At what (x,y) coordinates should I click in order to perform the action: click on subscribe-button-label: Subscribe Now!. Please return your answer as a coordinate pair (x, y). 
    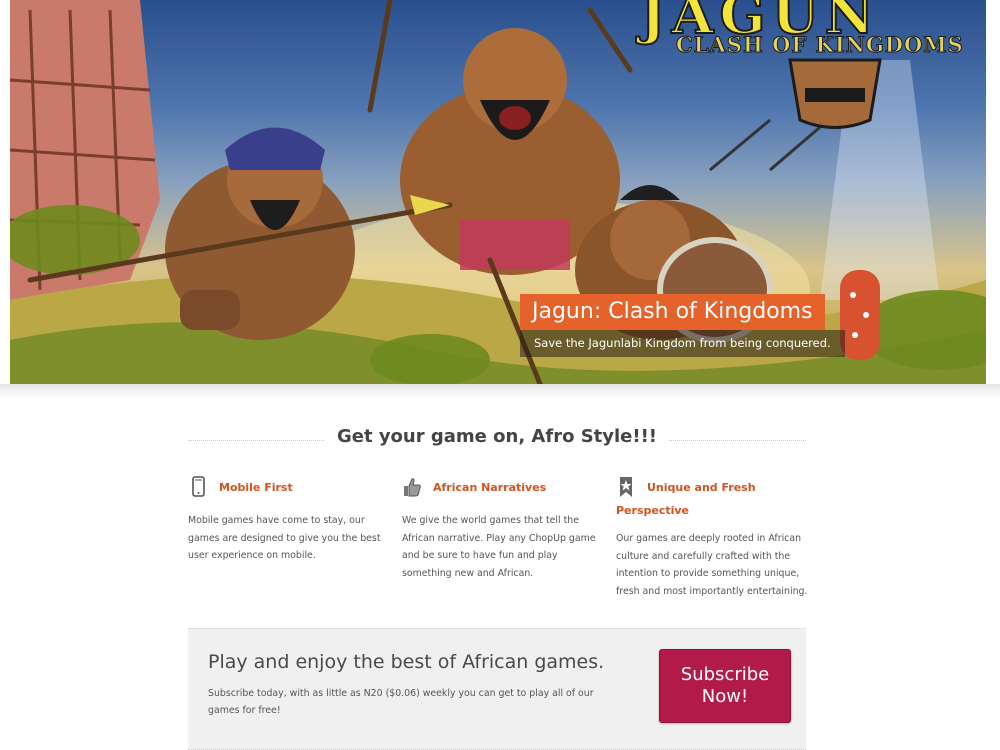
    Looking at the image, I should click on (725, 685).